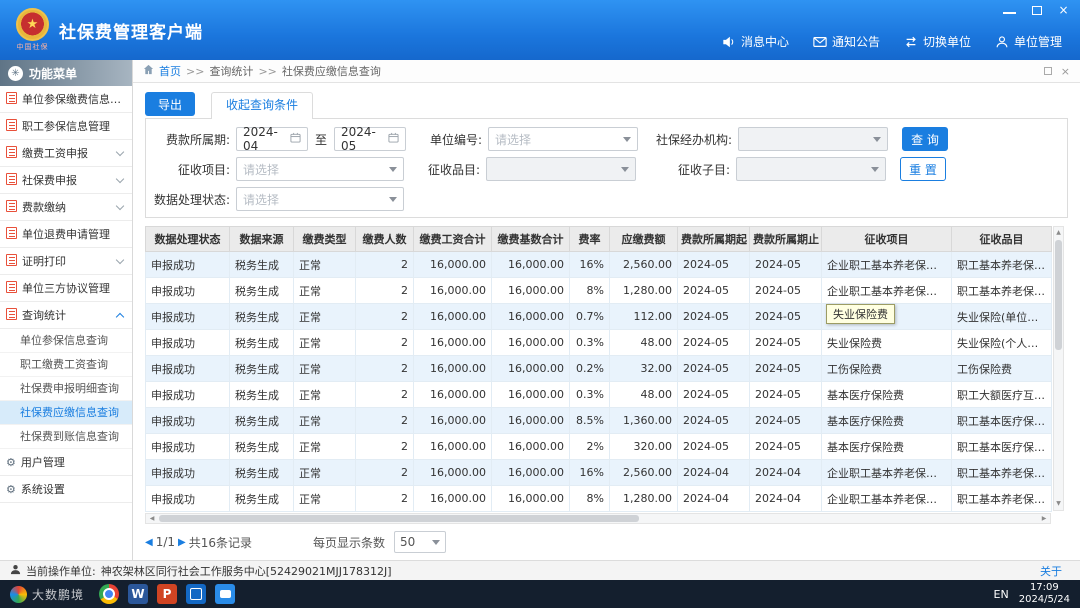 This screenshot has width=1080, height=608. Describe the element at coordinates (589, 239) in the screenshot. I see `column-header: 费率` at that location.